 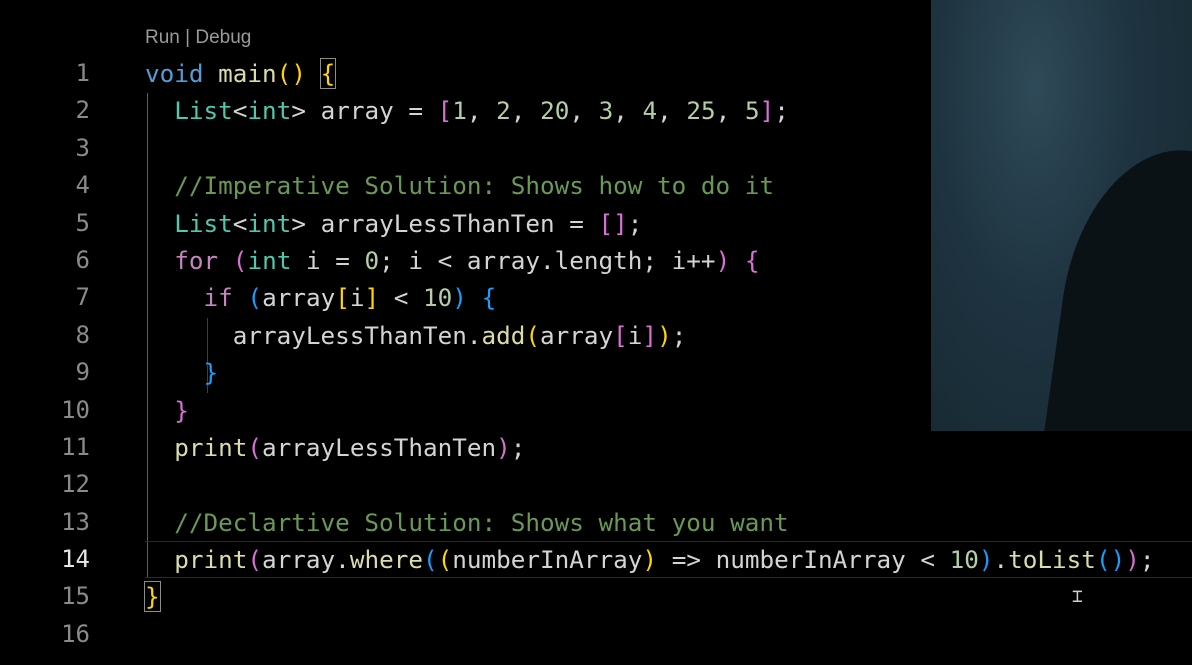 I want to click on line-number: 13, so click(x=75, y=521).